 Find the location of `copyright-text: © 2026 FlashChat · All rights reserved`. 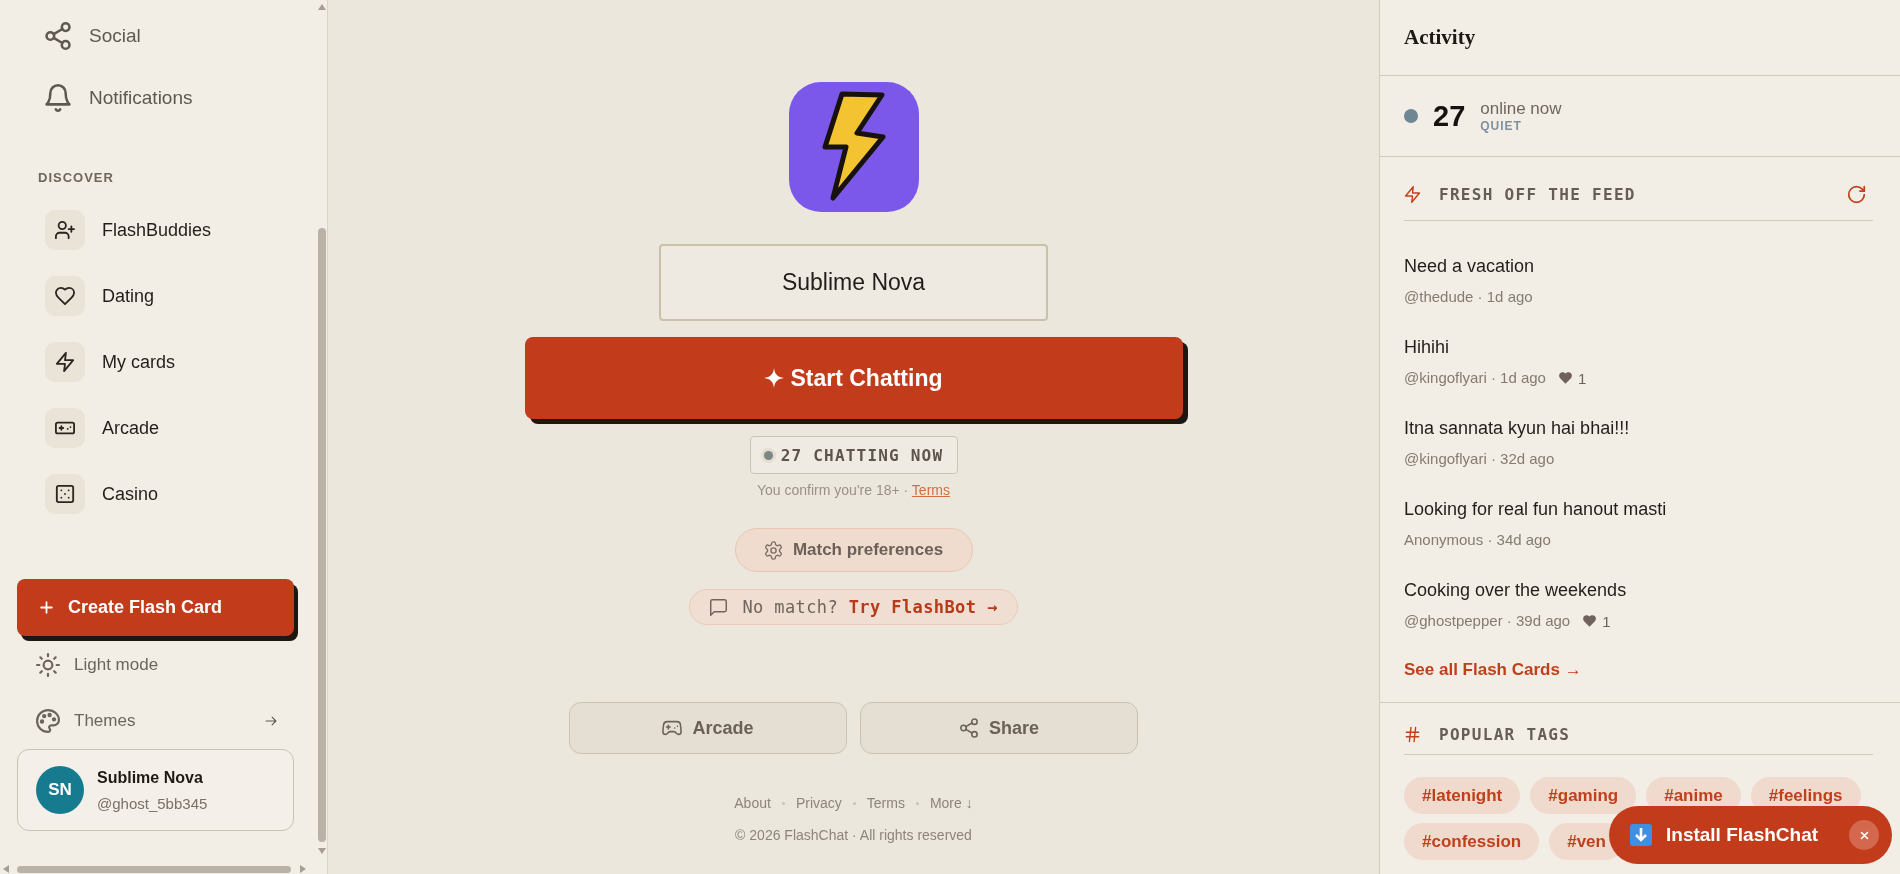

copyright-text: © 2026 FlashChat · All rights reserved is located at coordinates (853, 835).